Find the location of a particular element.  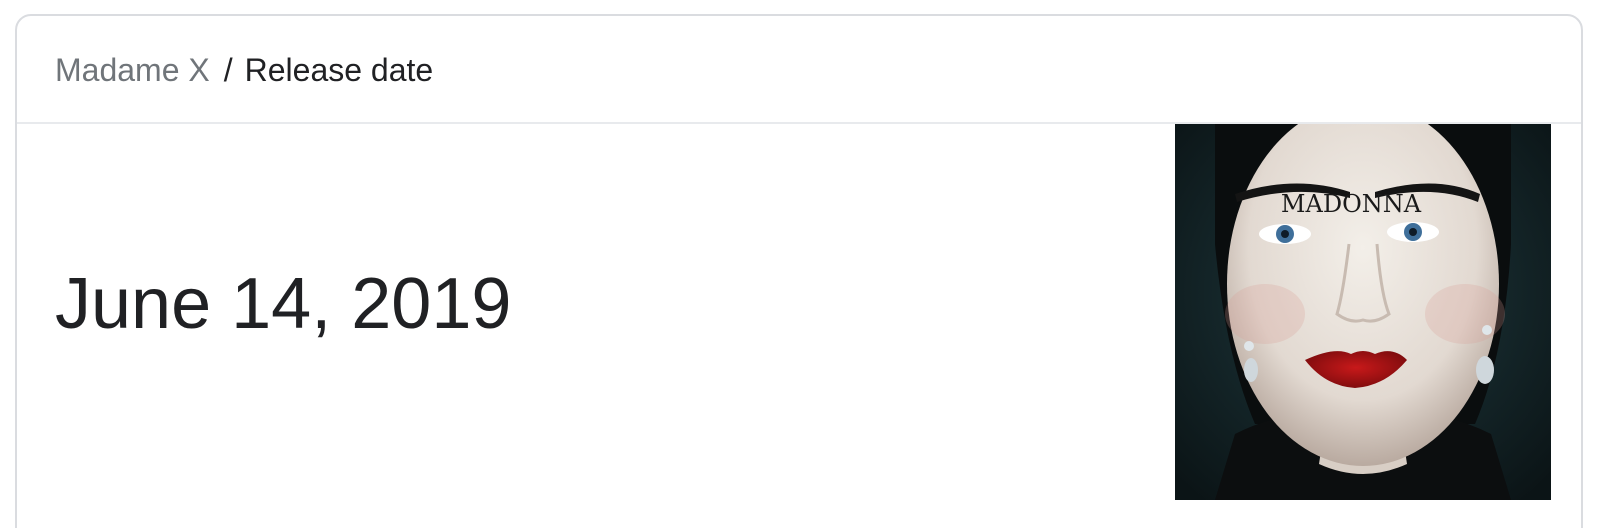

breadcrumb: Madame X / Release date is located at coordinates (244, 70).